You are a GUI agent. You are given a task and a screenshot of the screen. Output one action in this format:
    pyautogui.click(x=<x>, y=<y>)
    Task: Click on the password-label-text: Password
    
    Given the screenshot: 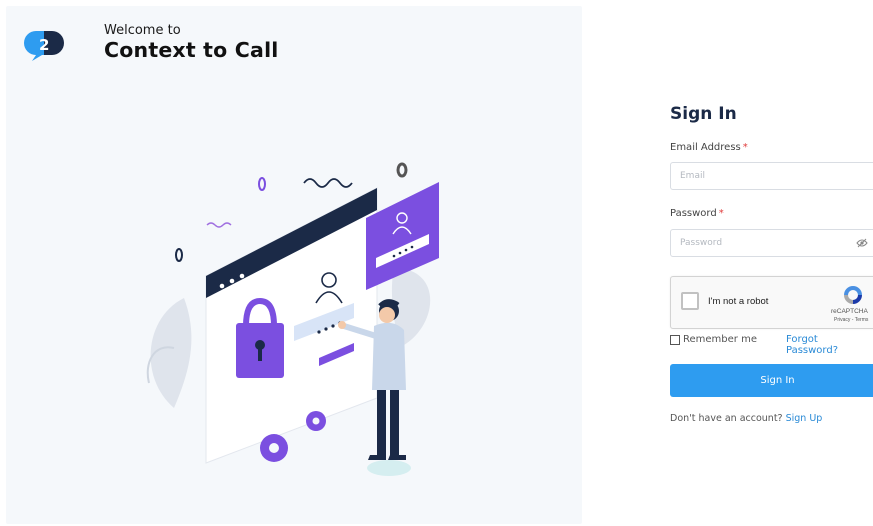 What is the action you would take?
    pyautogui.click(x=693, y=213)
    